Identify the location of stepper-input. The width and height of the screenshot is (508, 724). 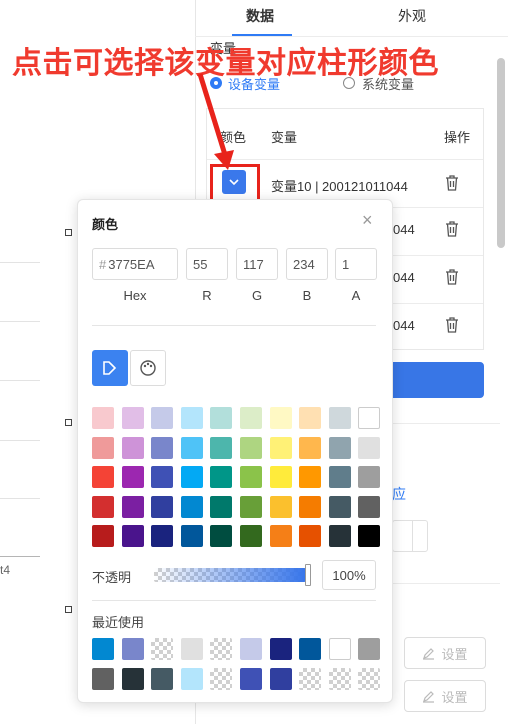
(410, 536).